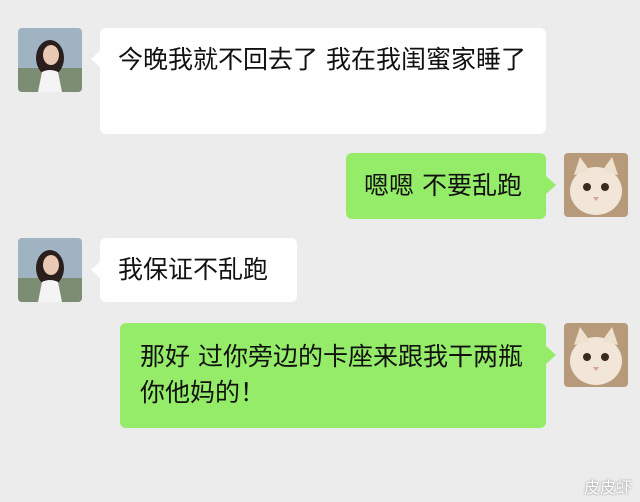  I want to click on incoming-message: 今晚我就不回去了 我在我闺蜜家睡了, so click(323, 81).